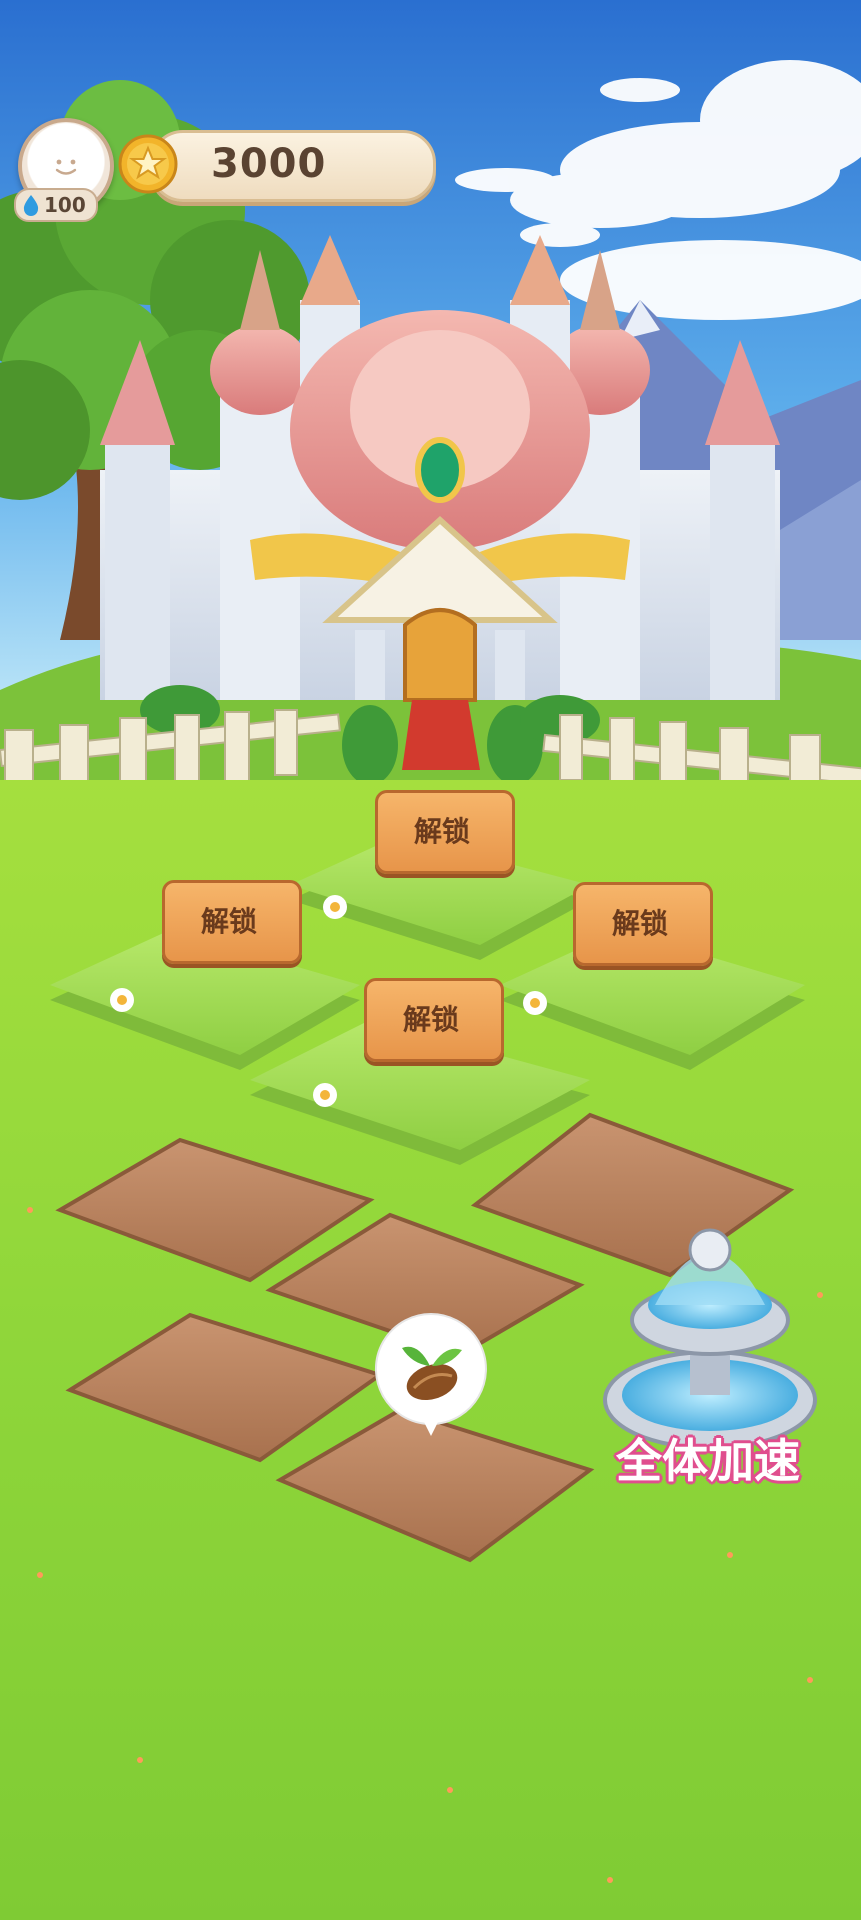  I want to click on boost-all-button: 全体加速, so click(708, 1458).